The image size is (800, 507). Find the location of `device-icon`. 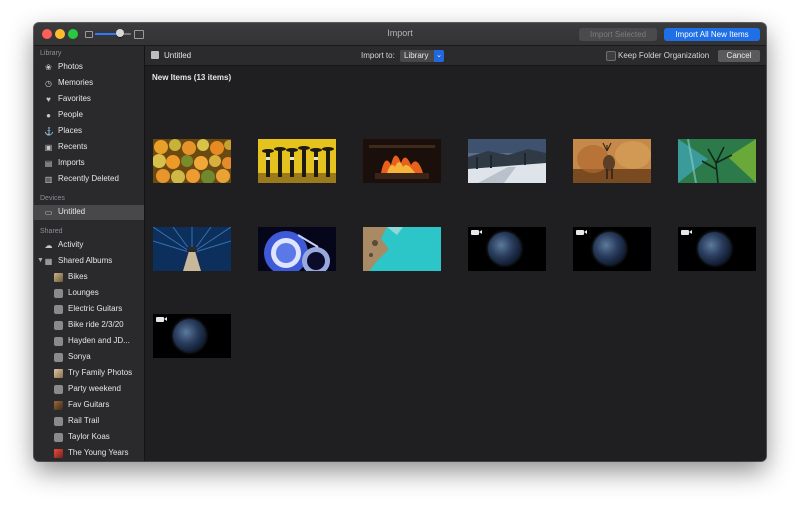

device-icon is located at coordinates (155, 55).